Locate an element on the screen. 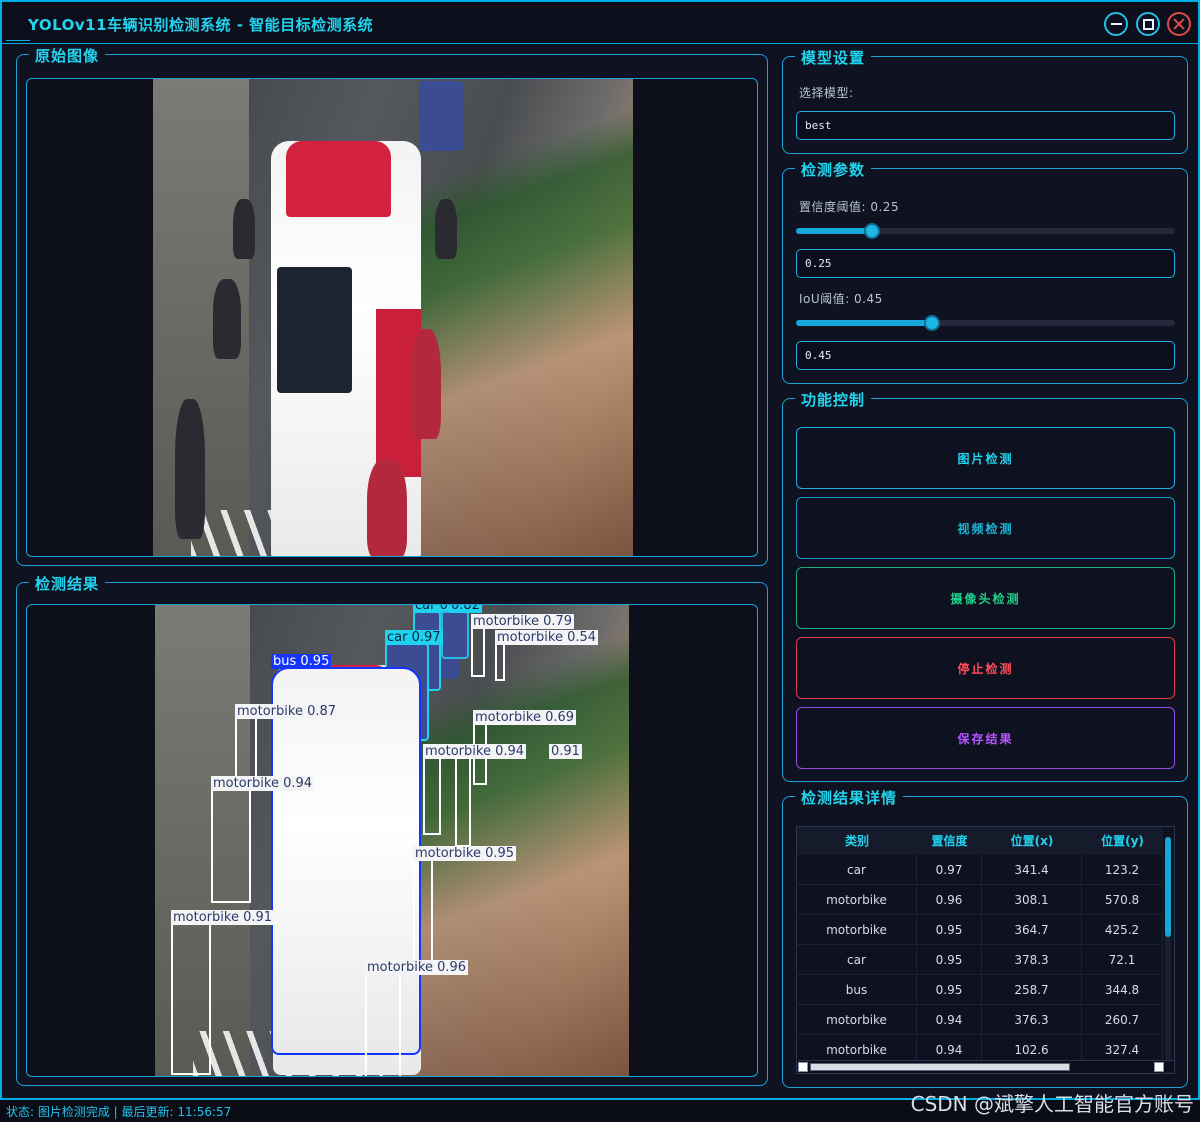  table-cell: 123.2 is located at coordinates (1122, 870).